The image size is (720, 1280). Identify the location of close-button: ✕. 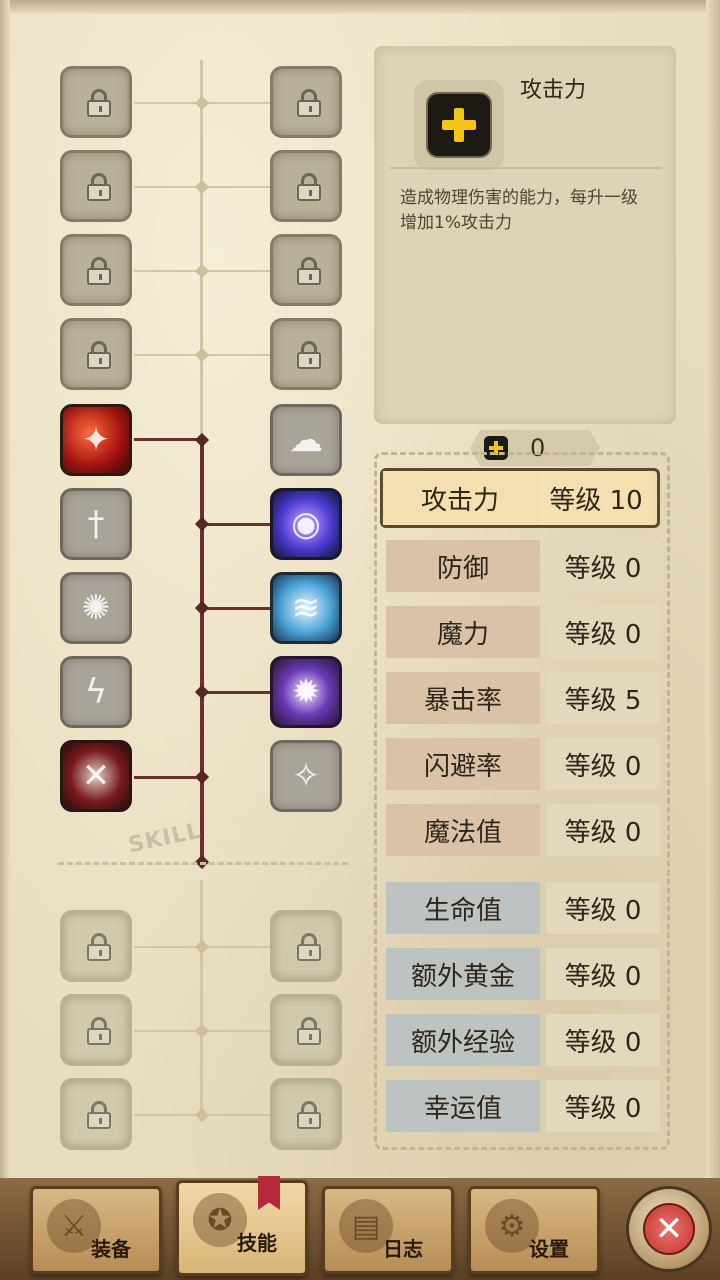
(669, 1229).